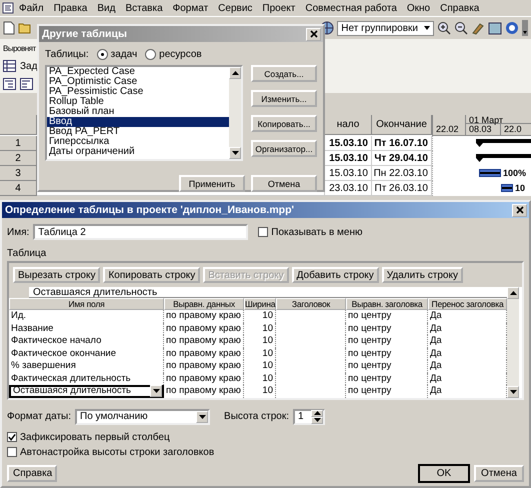  Describe the element at coordinates (204, 304) in the screenshot. I see `column-header: Выравн. данных` at that location.